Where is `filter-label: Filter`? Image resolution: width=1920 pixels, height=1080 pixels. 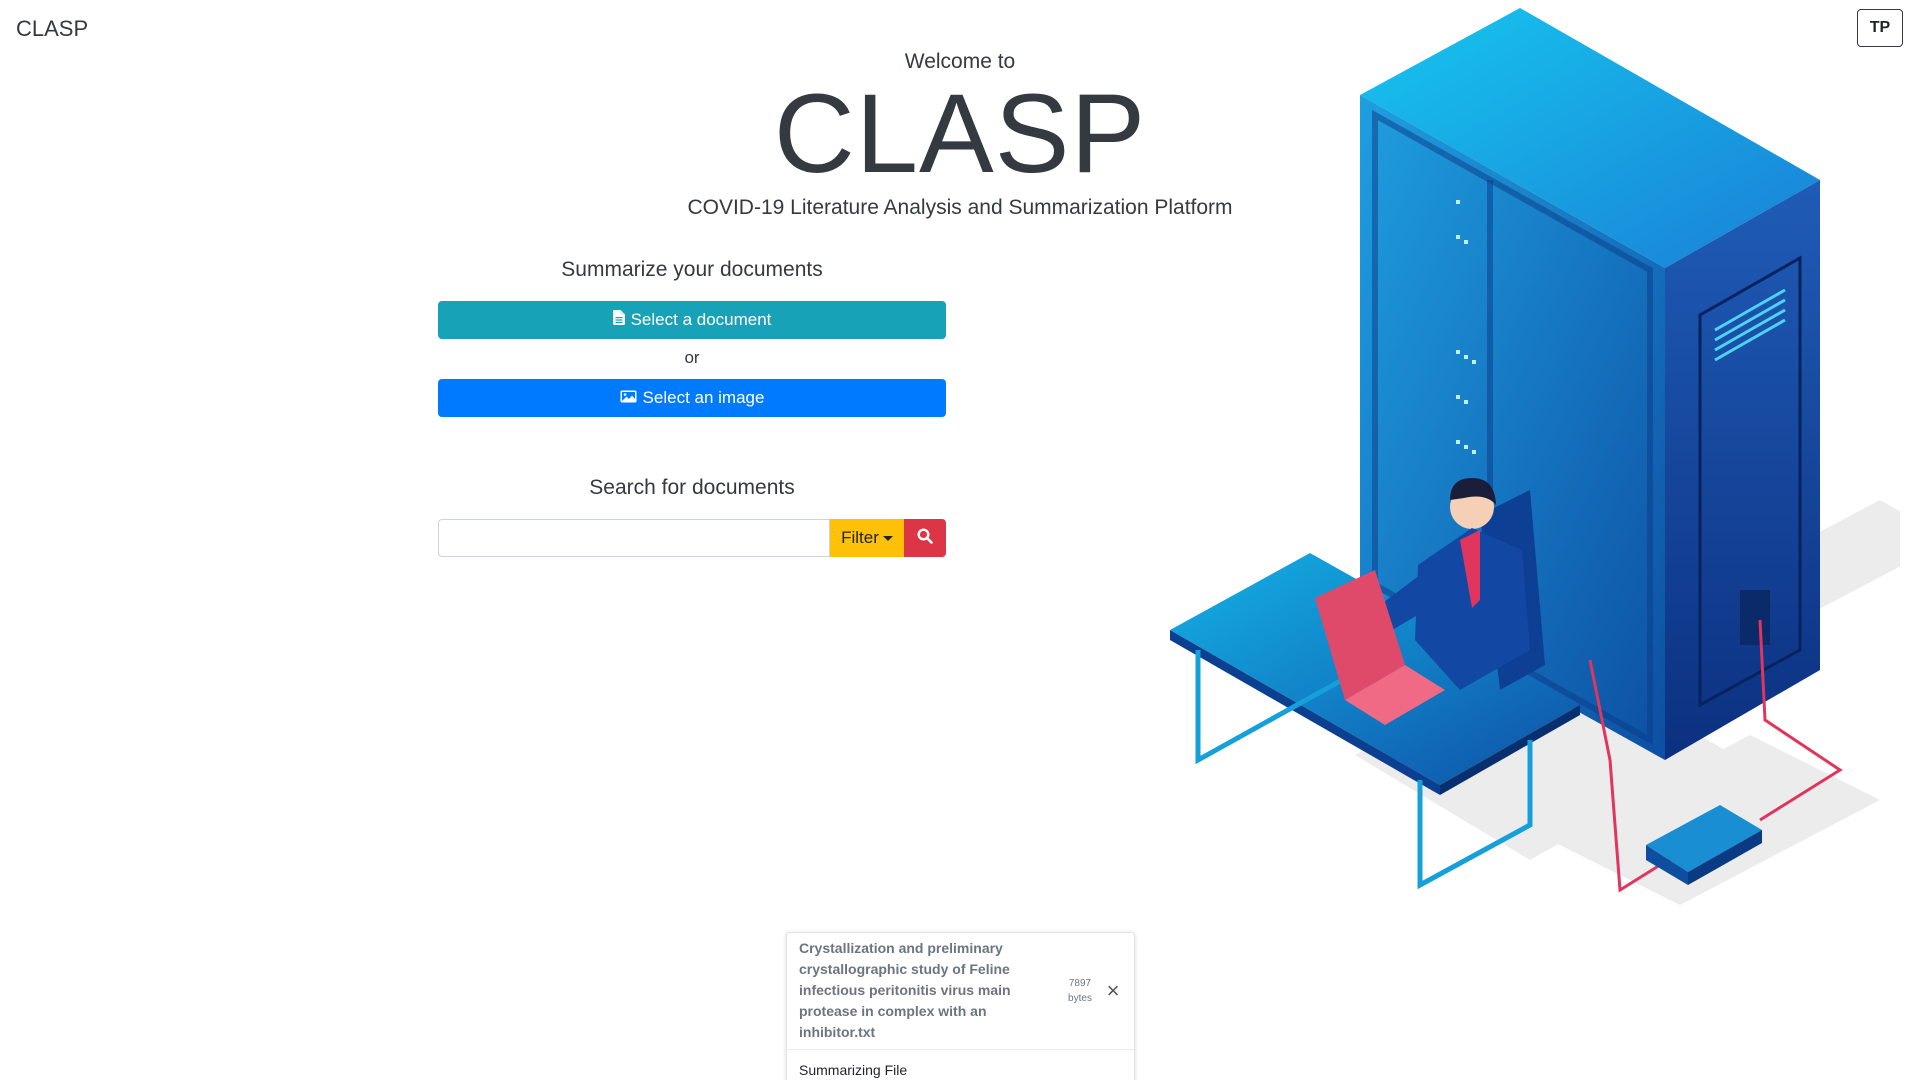
filter-label: Filter is located at coordinates (860, 537).